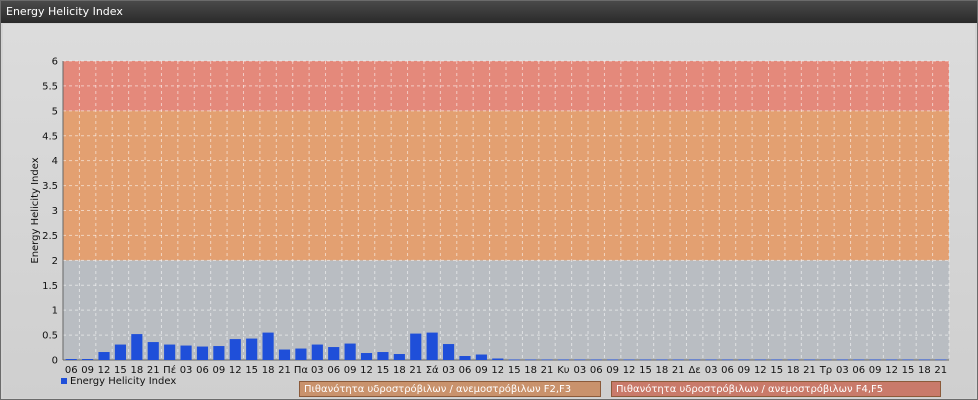 The height and width of the screenshot is (400, 978). I want to click on y-tick-label-12: 6, so click(55, 62).